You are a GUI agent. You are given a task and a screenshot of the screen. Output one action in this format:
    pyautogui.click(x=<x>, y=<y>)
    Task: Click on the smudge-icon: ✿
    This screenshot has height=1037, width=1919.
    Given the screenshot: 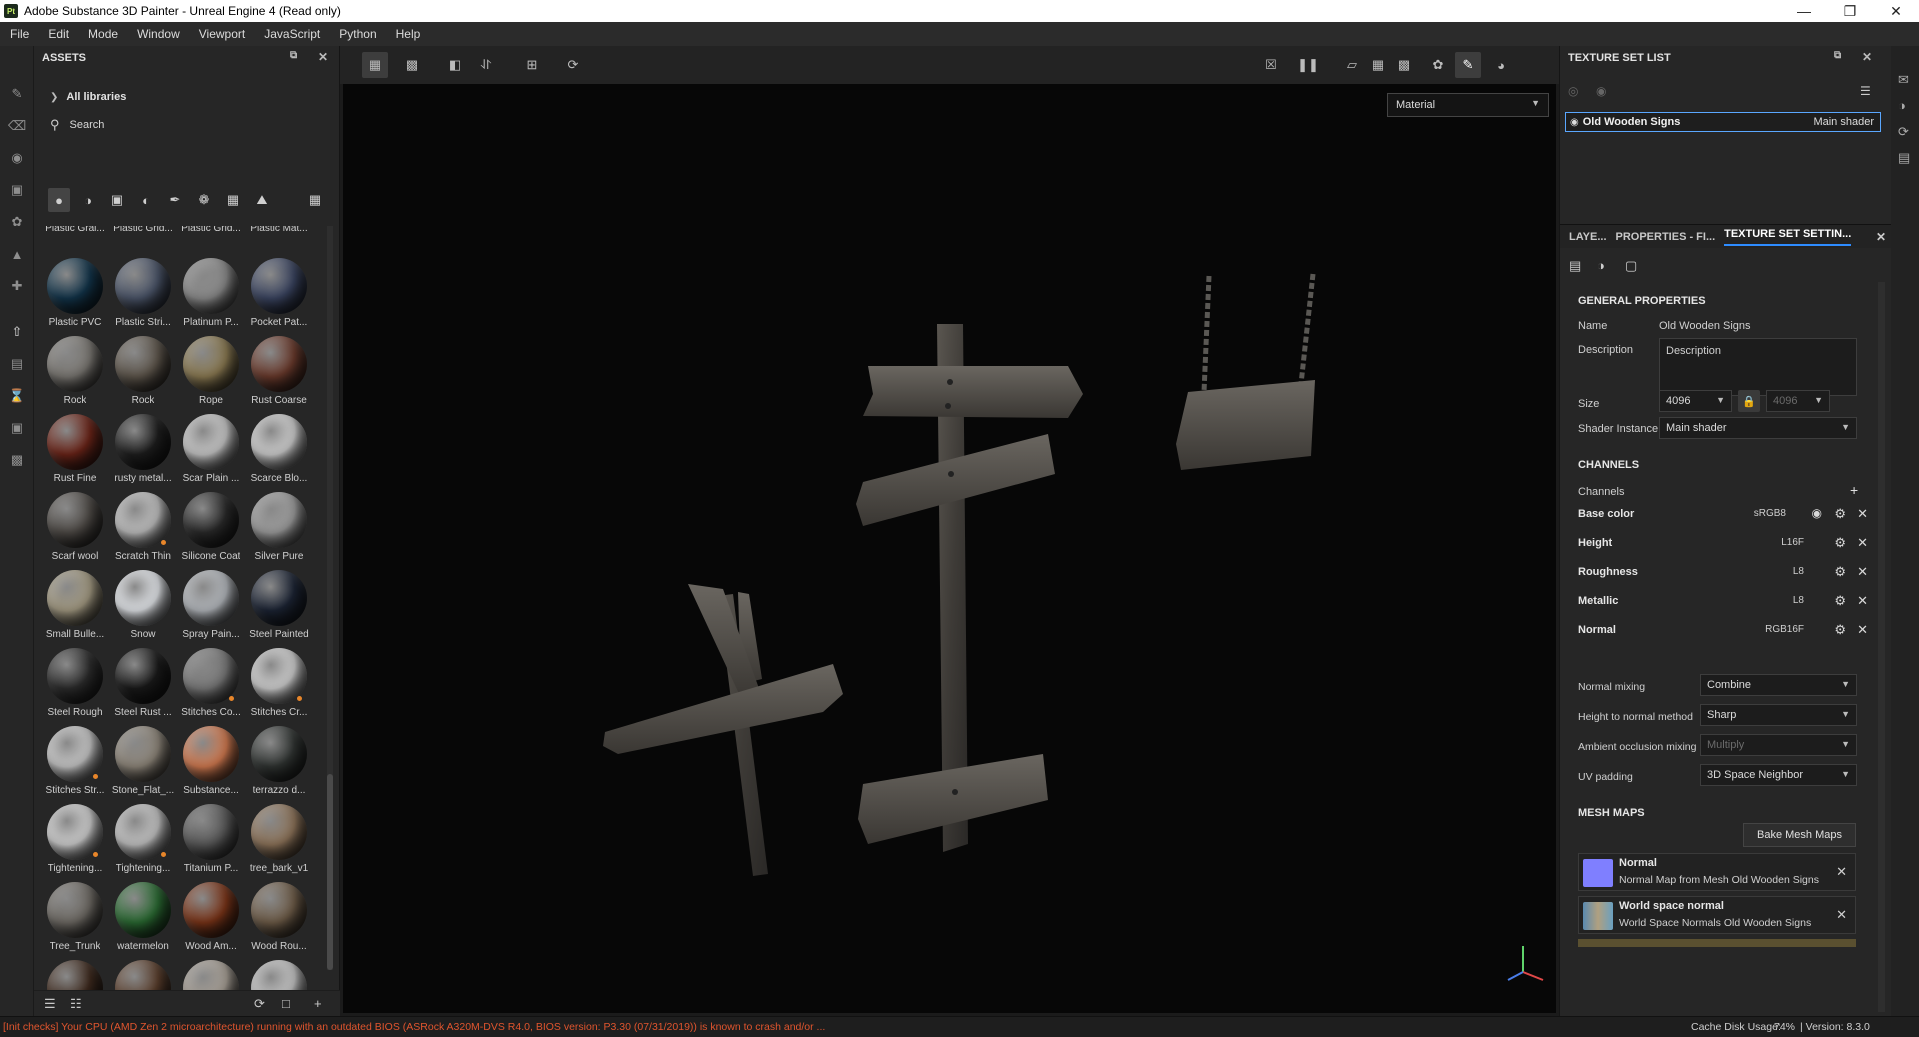 What is the action you would take?
    pyautogui.click(x=17, y=222)
    